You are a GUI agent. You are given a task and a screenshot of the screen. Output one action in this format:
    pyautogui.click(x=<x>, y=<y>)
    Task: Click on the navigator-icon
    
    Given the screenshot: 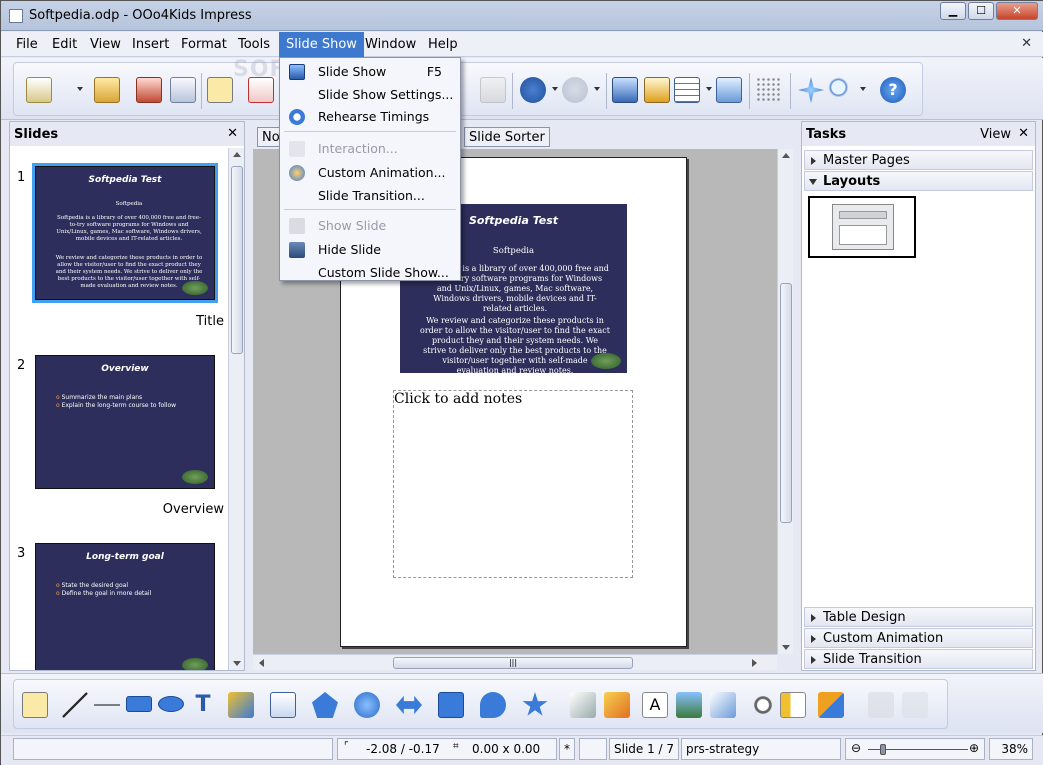 What is the action you would take?
    pyautogui.click(x=729, y=90)
    